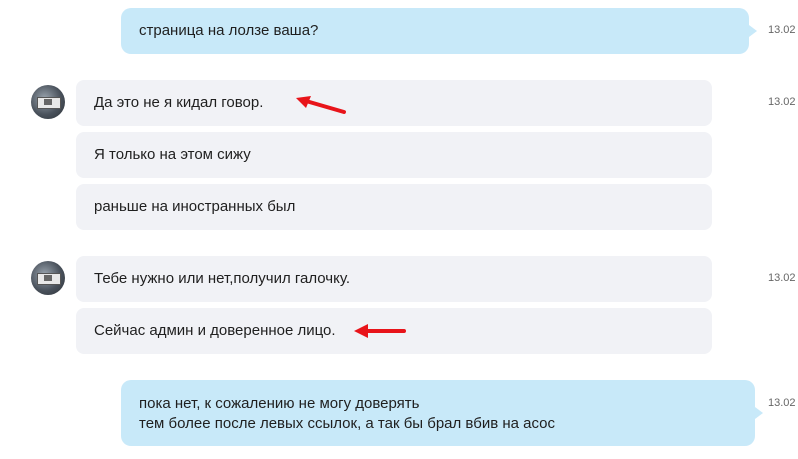 This screenshot has height=459, width=798. I want to click on message-text: страница на лолзе ваша?, so click(229, 30).